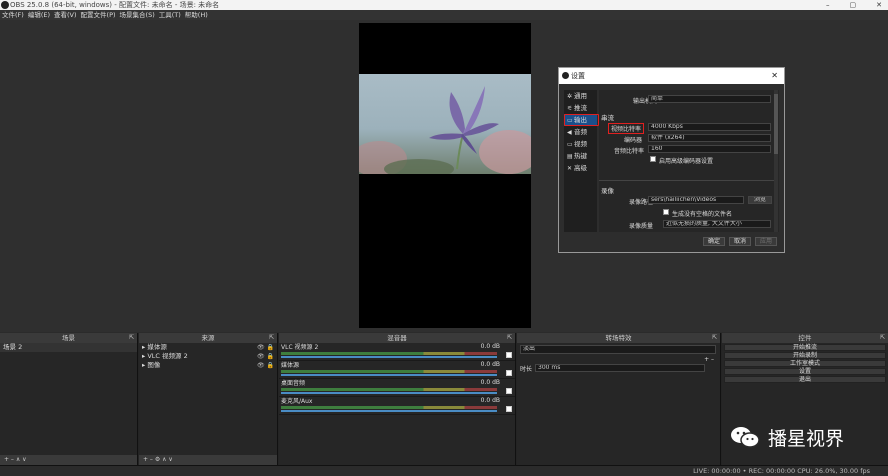 The image size is (888, 476). I want to click on start-recording-button: 开始录制, so click(805, 355).